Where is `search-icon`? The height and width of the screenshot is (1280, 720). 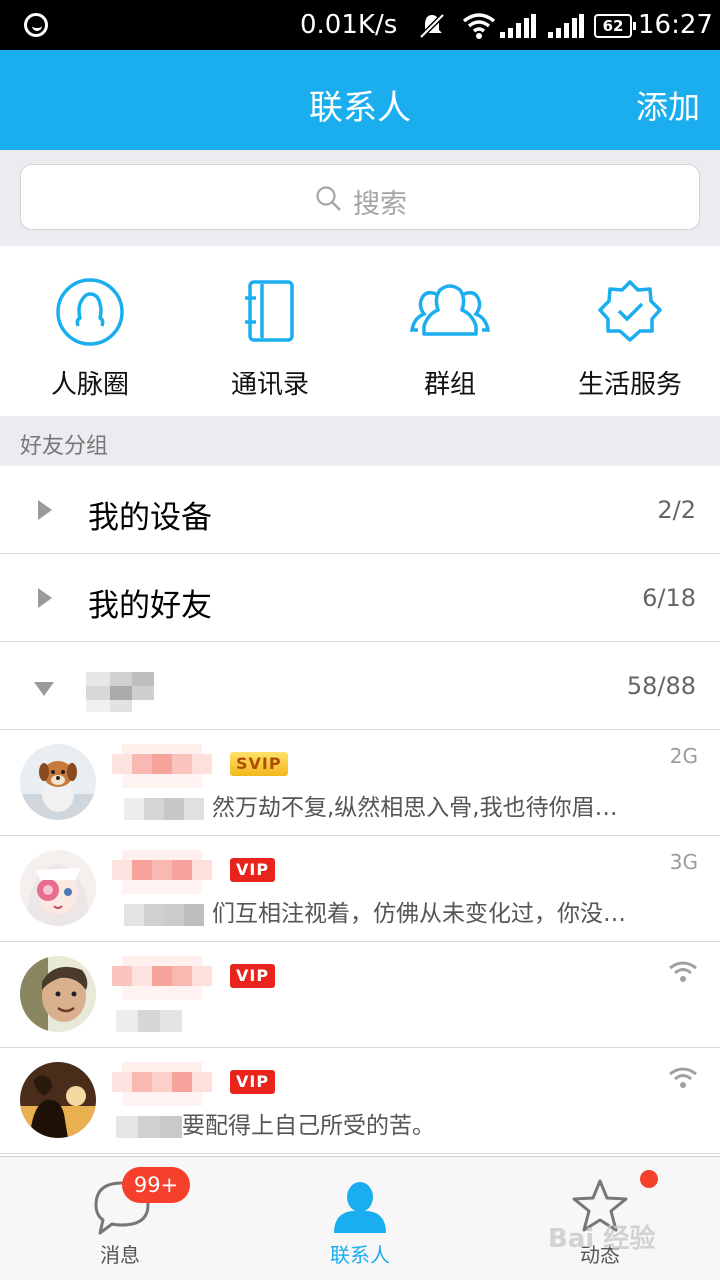
search-icon is located at coordinates (328, 198).